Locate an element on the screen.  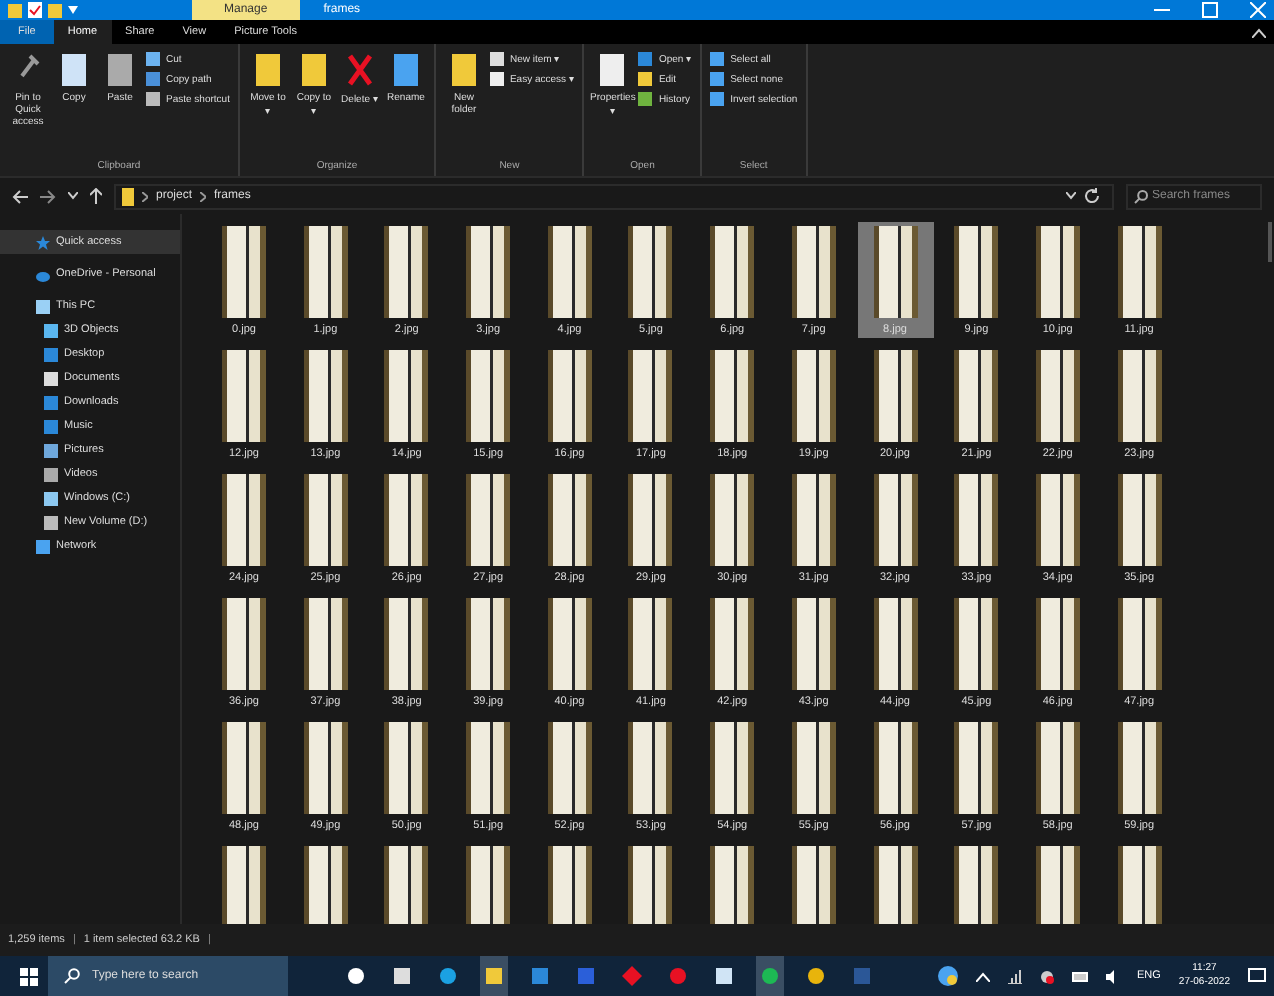
notification-icon is located at coordinates (1257, 976).